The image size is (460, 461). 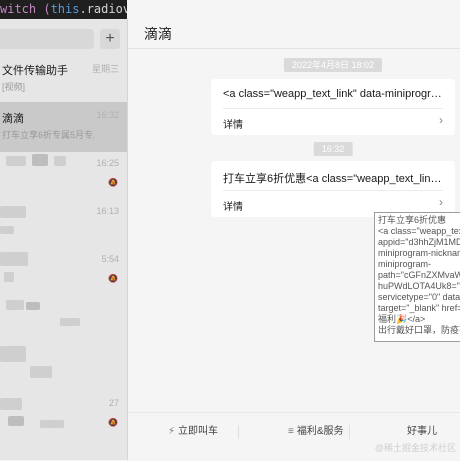 What do you see at coordinates (320, 431) in the screenshot?
I see `menu-item-label: 福利&服务` at bounding box center [320, 431].